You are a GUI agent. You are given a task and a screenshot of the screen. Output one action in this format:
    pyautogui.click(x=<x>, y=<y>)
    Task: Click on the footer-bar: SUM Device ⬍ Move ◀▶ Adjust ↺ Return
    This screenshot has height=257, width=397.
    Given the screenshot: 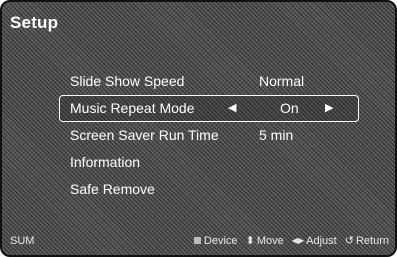 What is the action you would take?
    pyautogui.click(x=199, y=241)
    